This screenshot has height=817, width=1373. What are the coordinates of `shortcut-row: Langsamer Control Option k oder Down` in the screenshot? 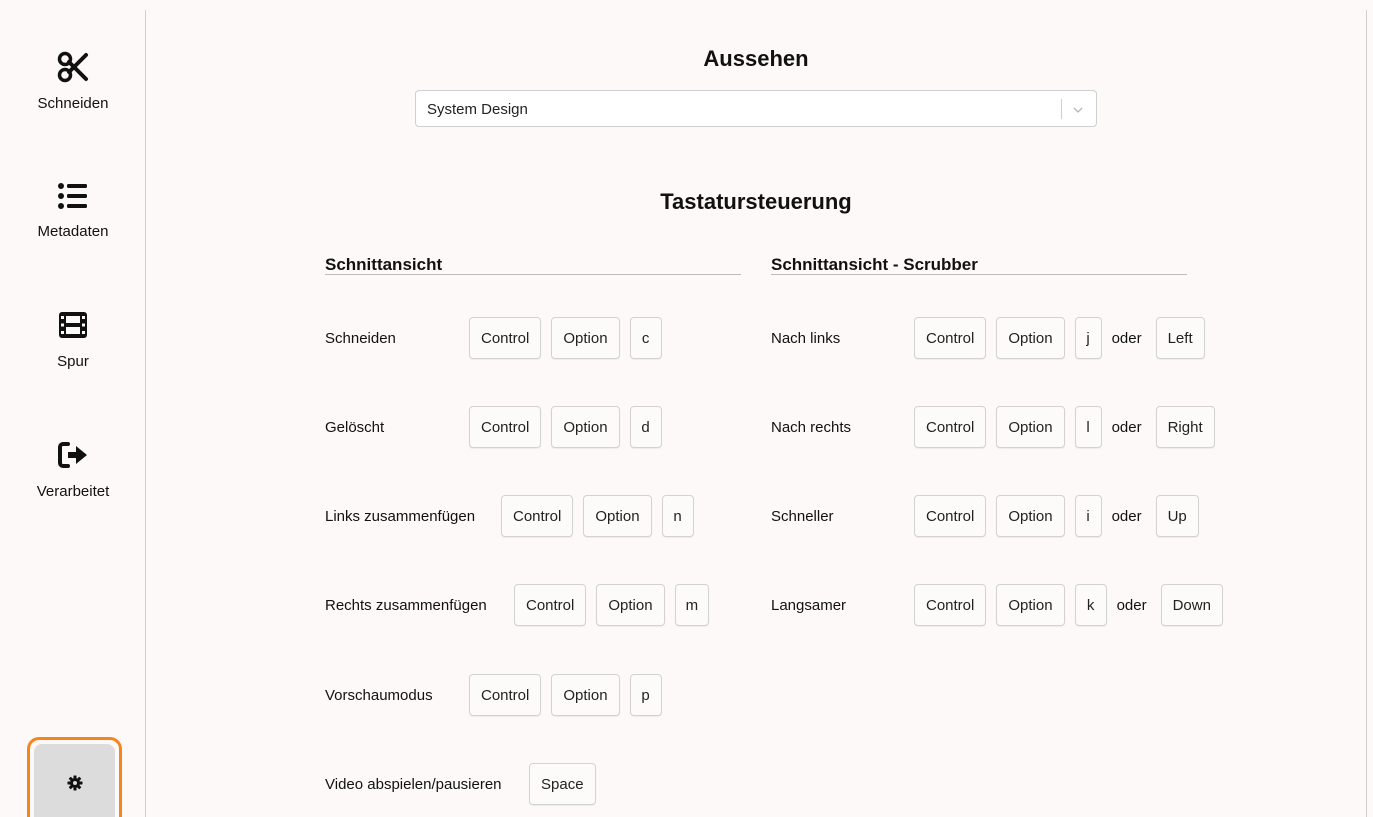 It's located at (1002, 605).